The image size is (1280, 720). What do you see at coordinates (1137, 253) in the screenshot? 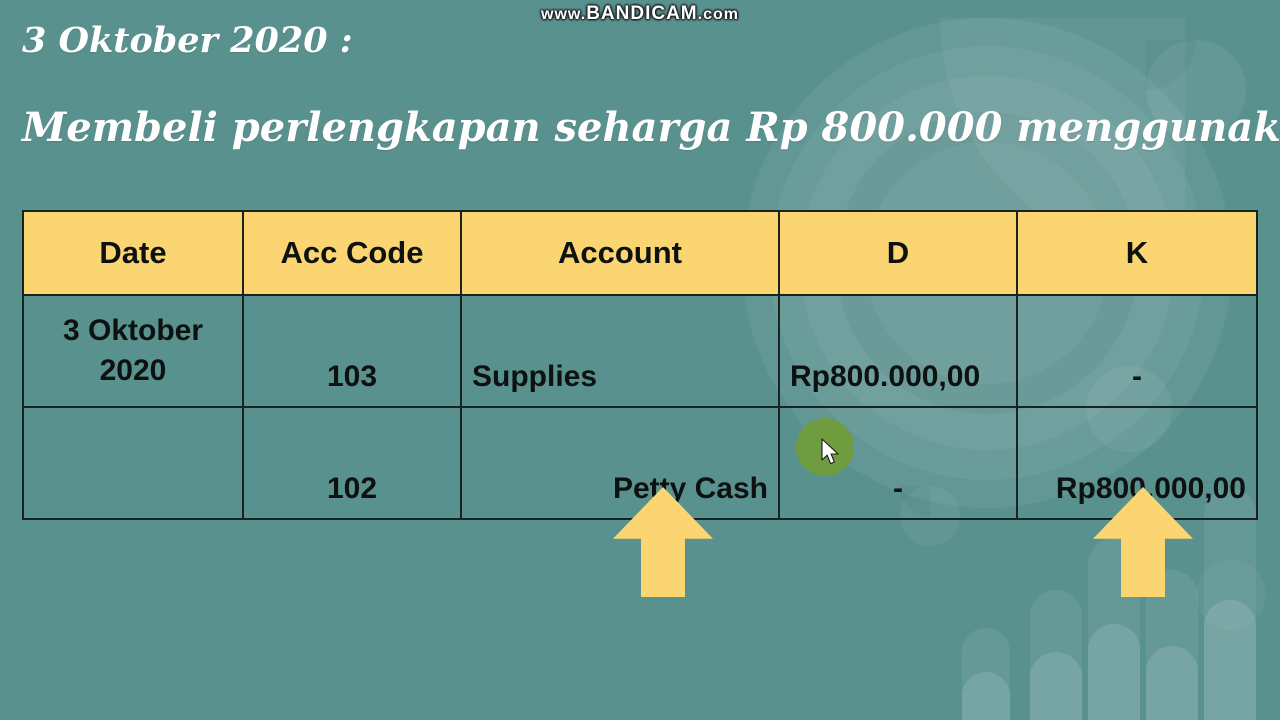
I see `column-header-credit: K` at bounding box center [1137, 253].